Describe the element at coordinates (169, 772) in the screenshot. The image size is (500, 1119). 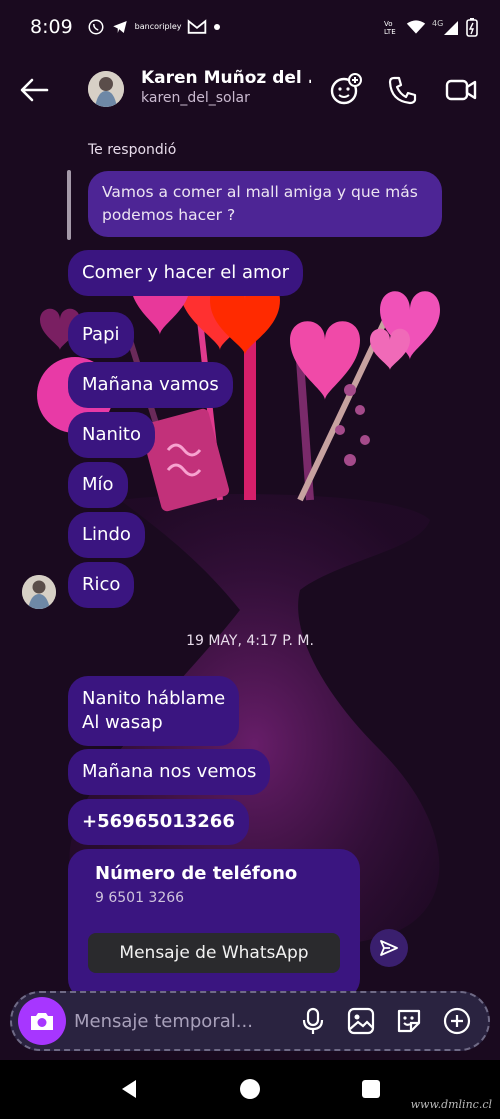
I see `message-bubble: Mañana nos vemos` at that location.